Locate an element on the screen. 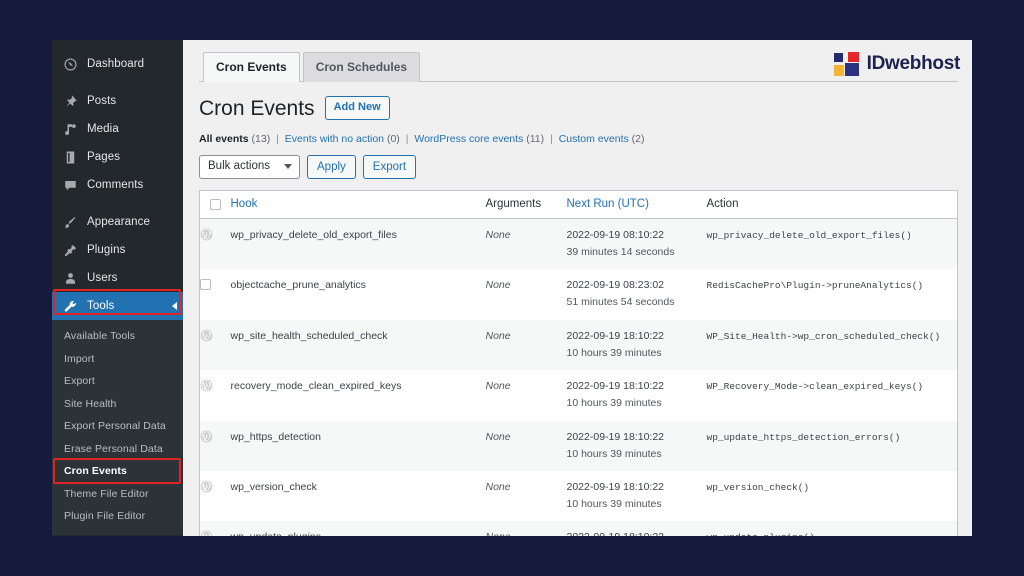 The image size is (1024, 576). filter-custom-events-count: (2) is located at coordinates (638, 138).